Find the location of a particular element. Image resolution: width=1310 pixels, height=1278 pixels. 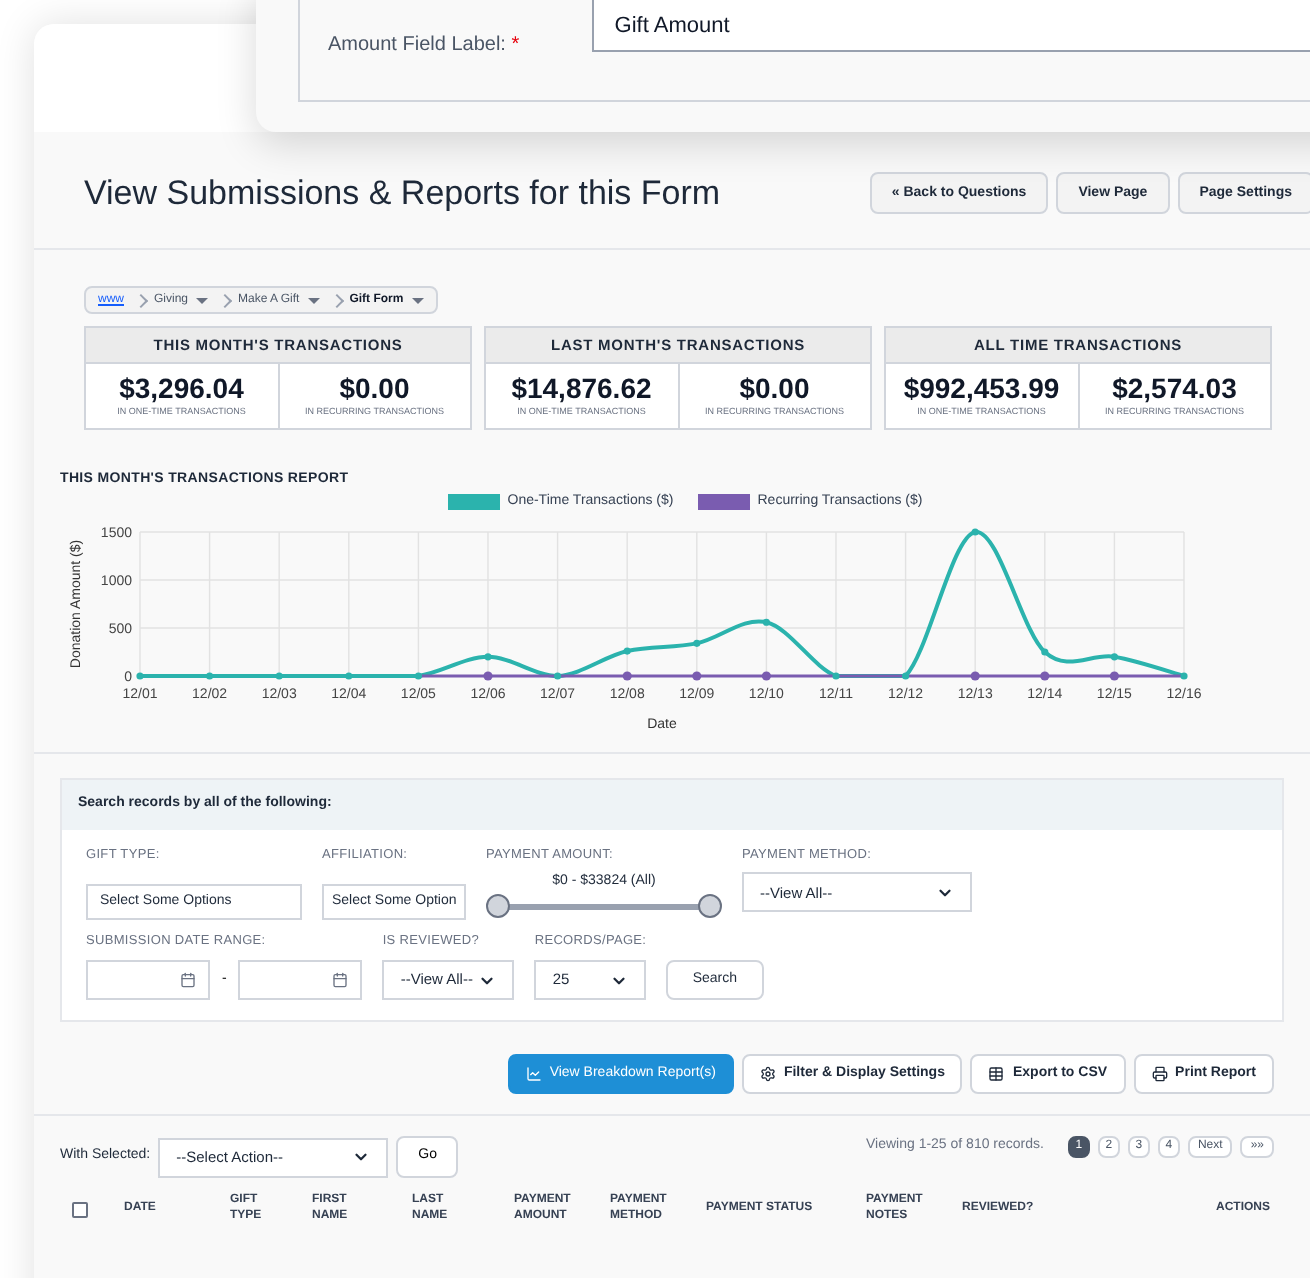

stat-amount: $3,296.04 is located at coordinates (181, 389).